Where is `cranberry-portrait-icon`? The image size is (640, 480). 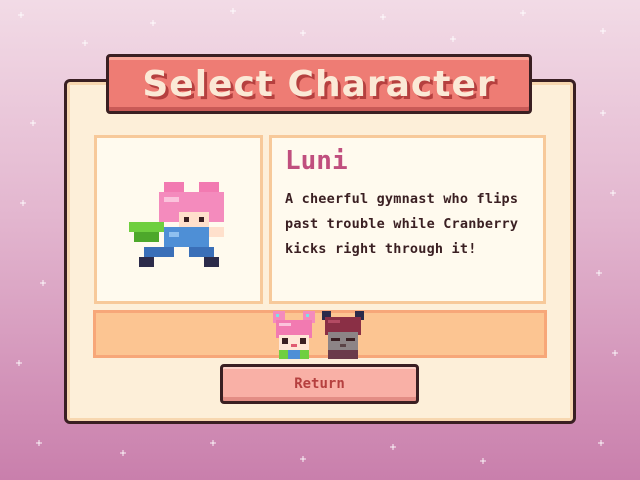
cranberry-portrait-icon is located at coordinates (343, 335).